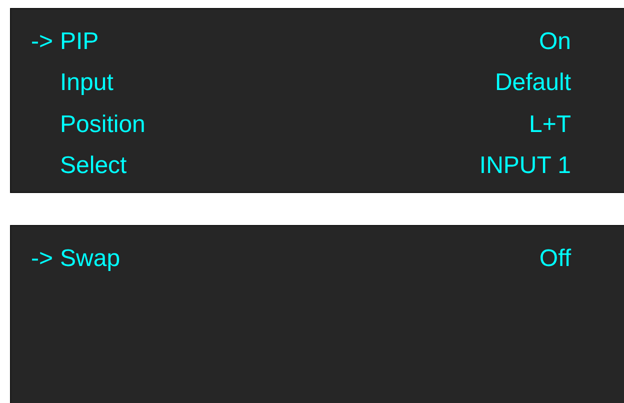 Image resolution: width=624 pixels, height=403 pixels. Describe the element at coordinates (549, 124) in the screenshot. I see `menu-value: L+T` at that location.